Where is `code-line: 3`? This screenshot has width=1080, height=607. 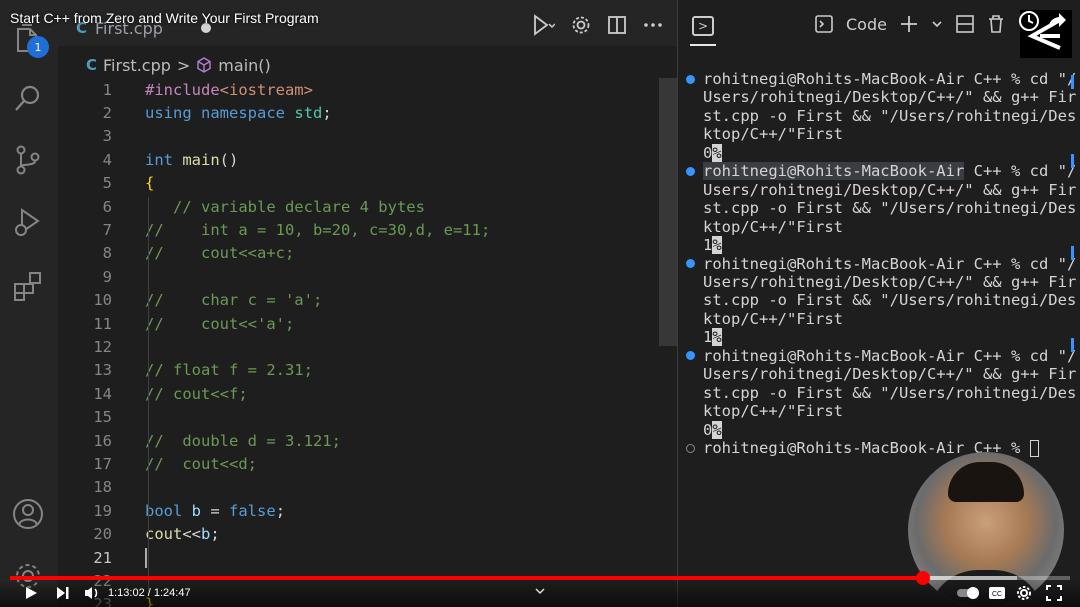
code-line: 3 is located at coordinates (360, 136).